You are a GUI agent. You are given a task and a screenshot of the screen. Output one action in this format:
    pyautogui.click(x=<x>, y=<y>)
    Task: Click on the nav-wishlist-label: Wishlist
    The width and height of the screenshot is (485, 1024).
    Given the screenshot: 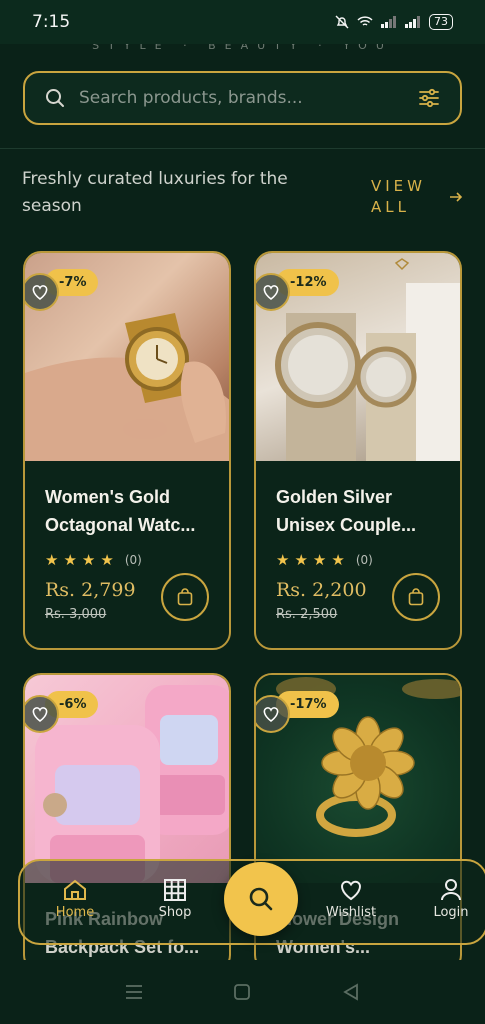 What is the action you would take?
    pyautogui.click(x=351, y=912)
    